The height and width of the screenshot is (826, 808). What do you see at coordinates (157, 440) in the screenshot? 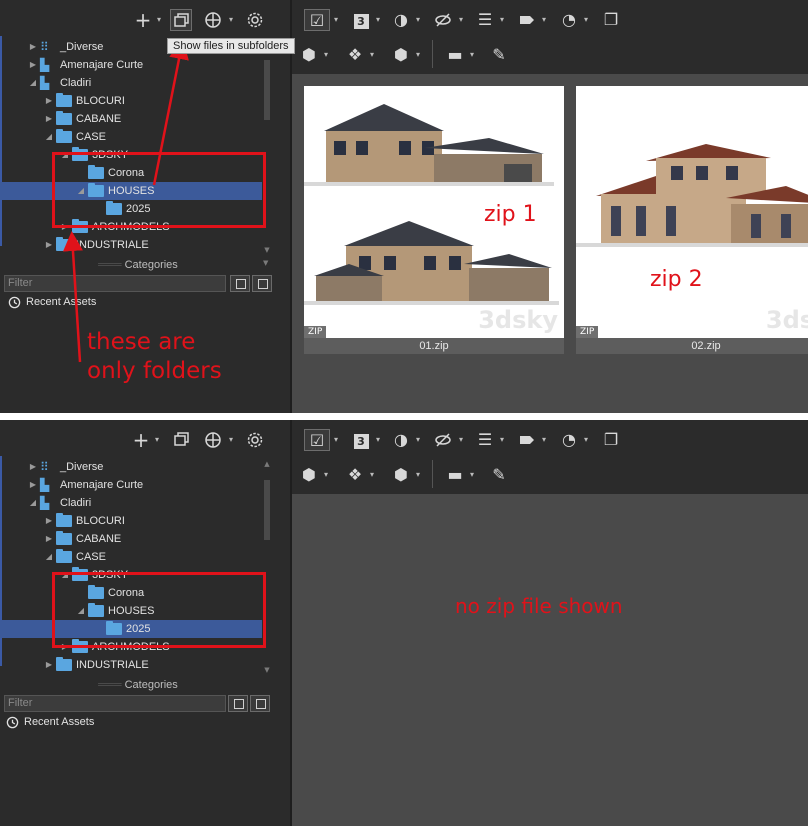
I see `add-dropdown-caret: ▾` at bounding box center [157, 440].